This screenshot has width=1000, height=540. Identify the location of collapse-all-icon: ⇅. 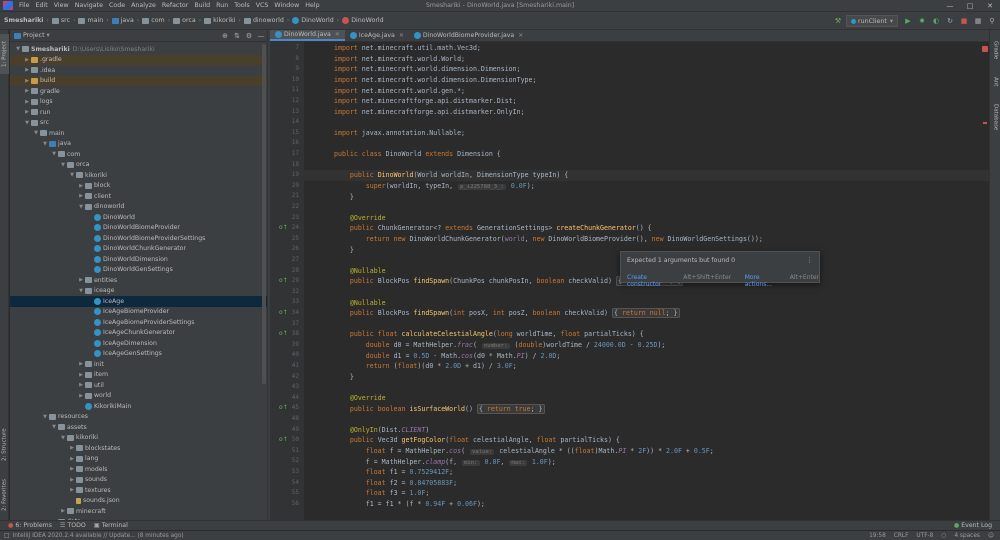
(237, 36).